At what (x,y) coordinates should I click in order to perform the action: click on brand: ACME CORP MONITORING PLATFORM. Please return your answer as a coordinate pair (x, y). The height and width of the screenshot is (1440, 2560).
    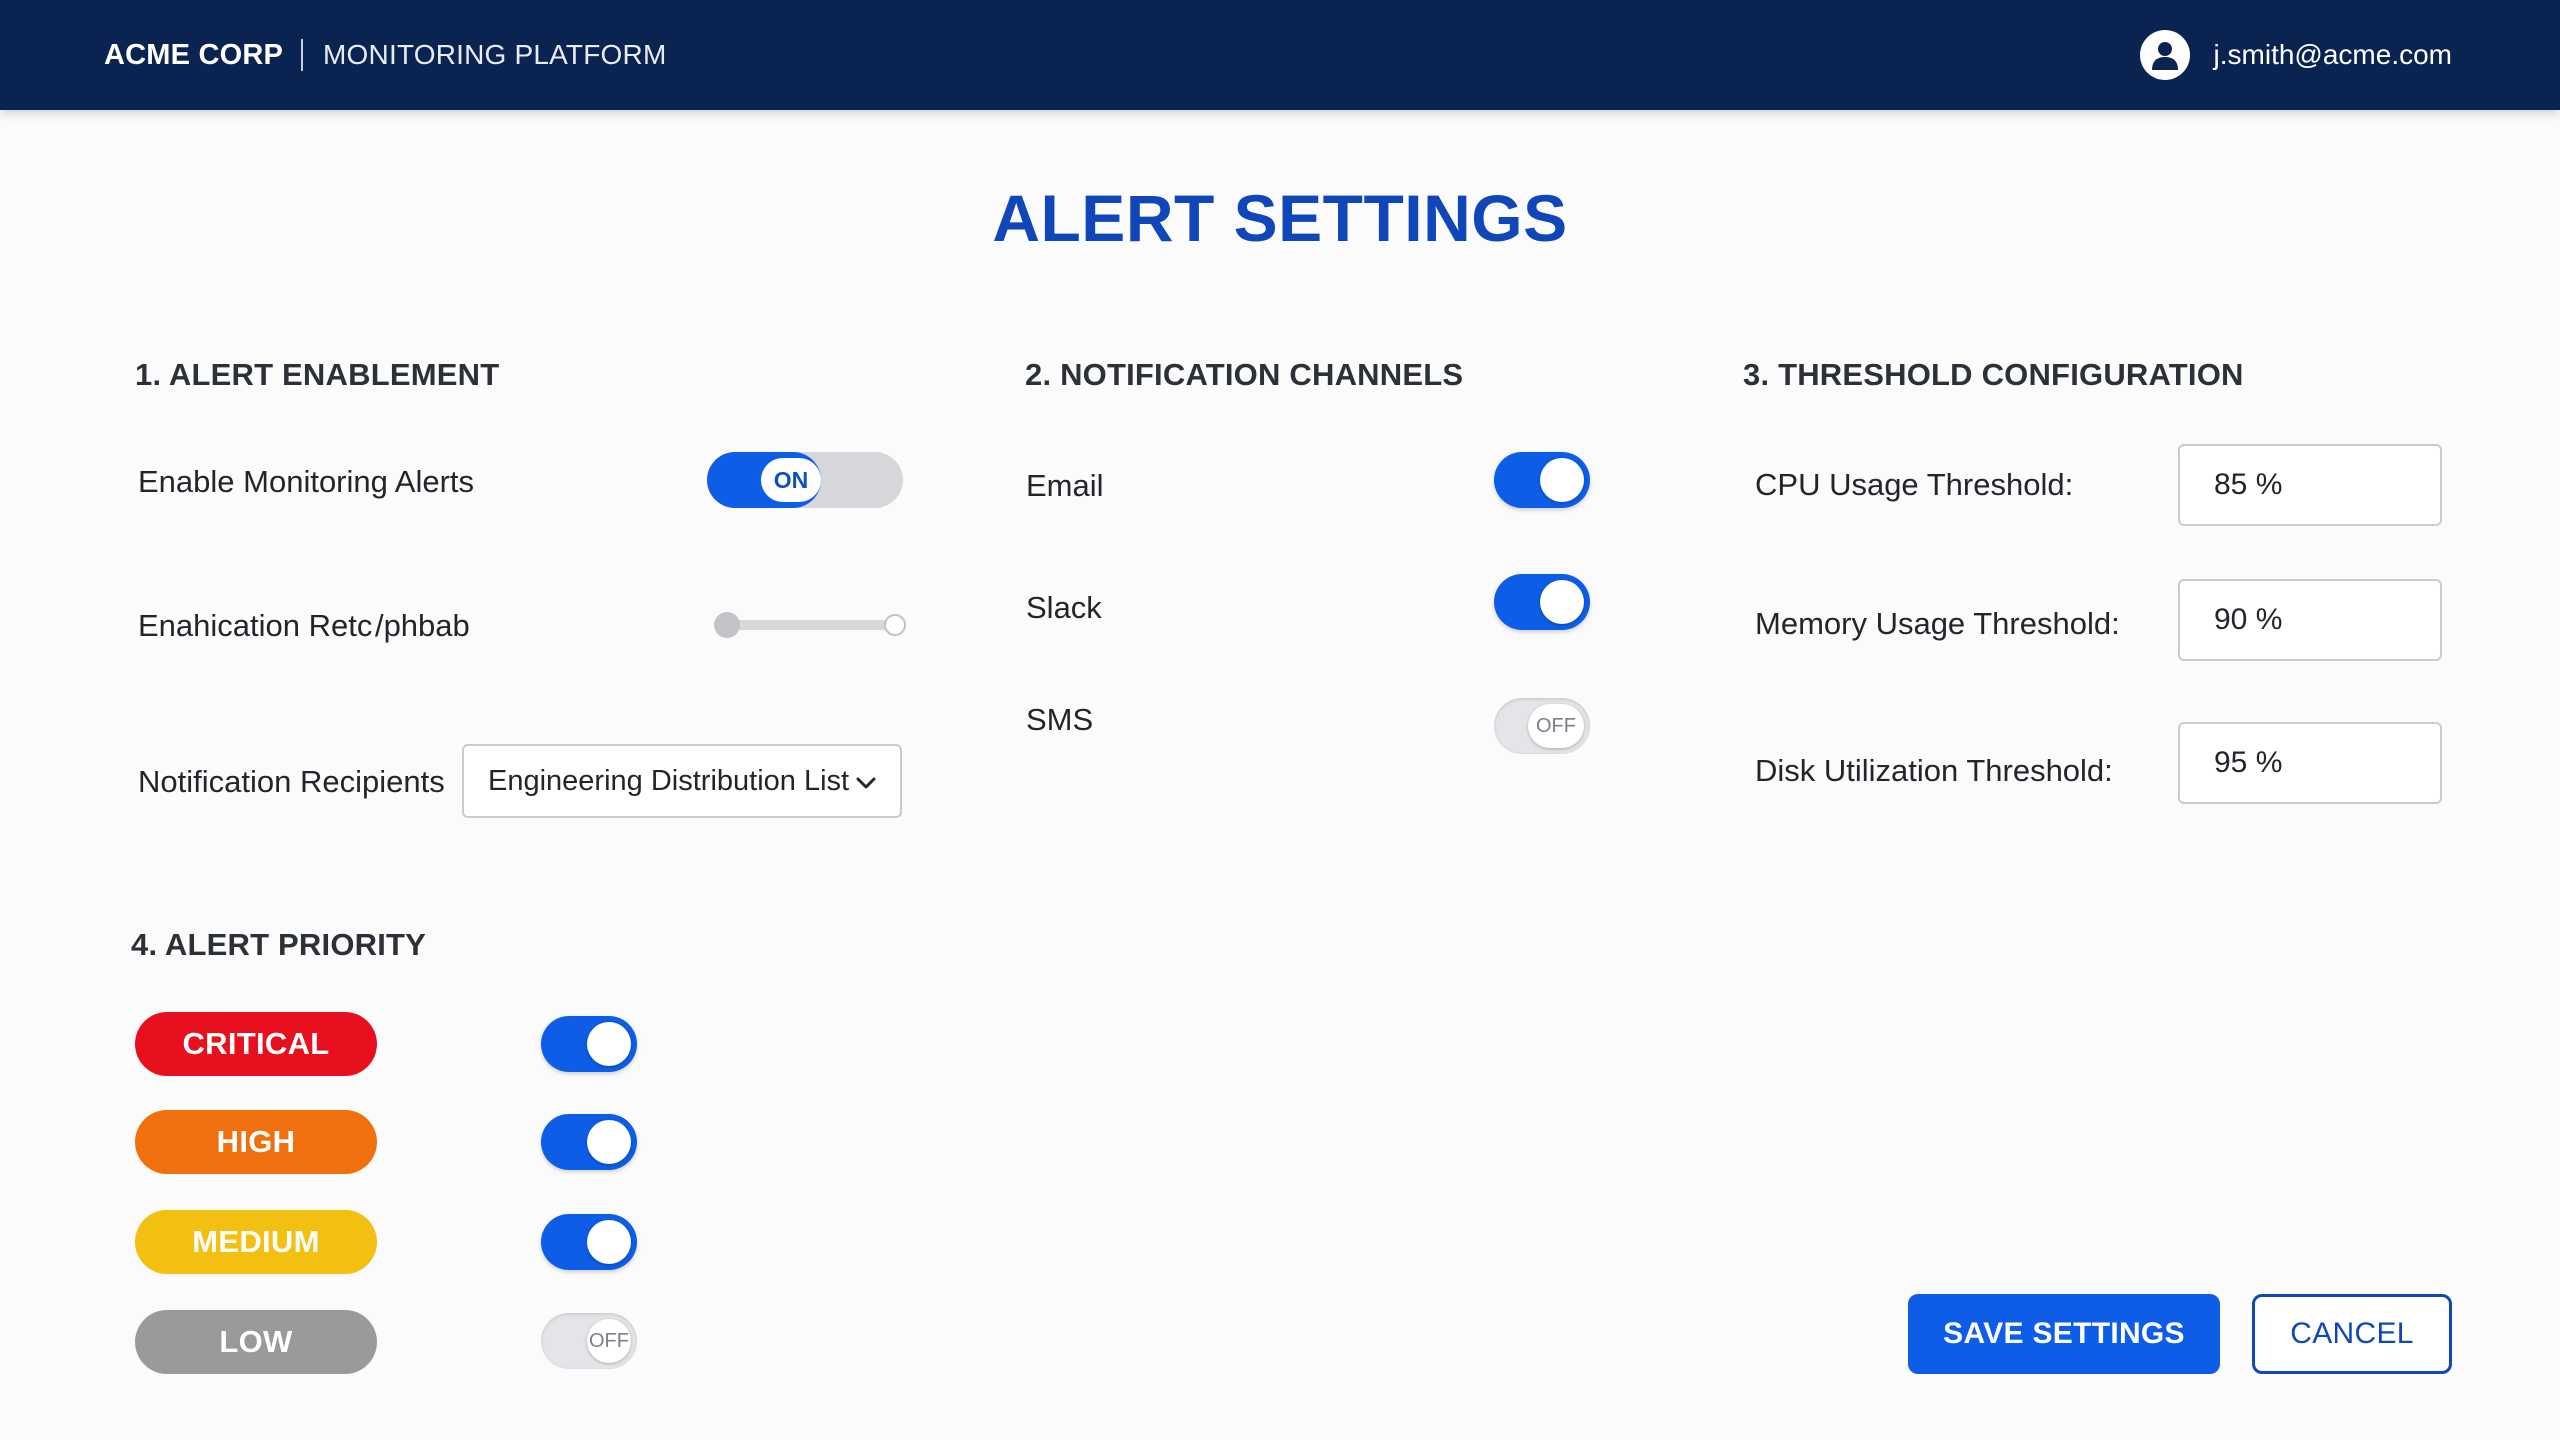
    Looking at the image, I should click on (385, 55).